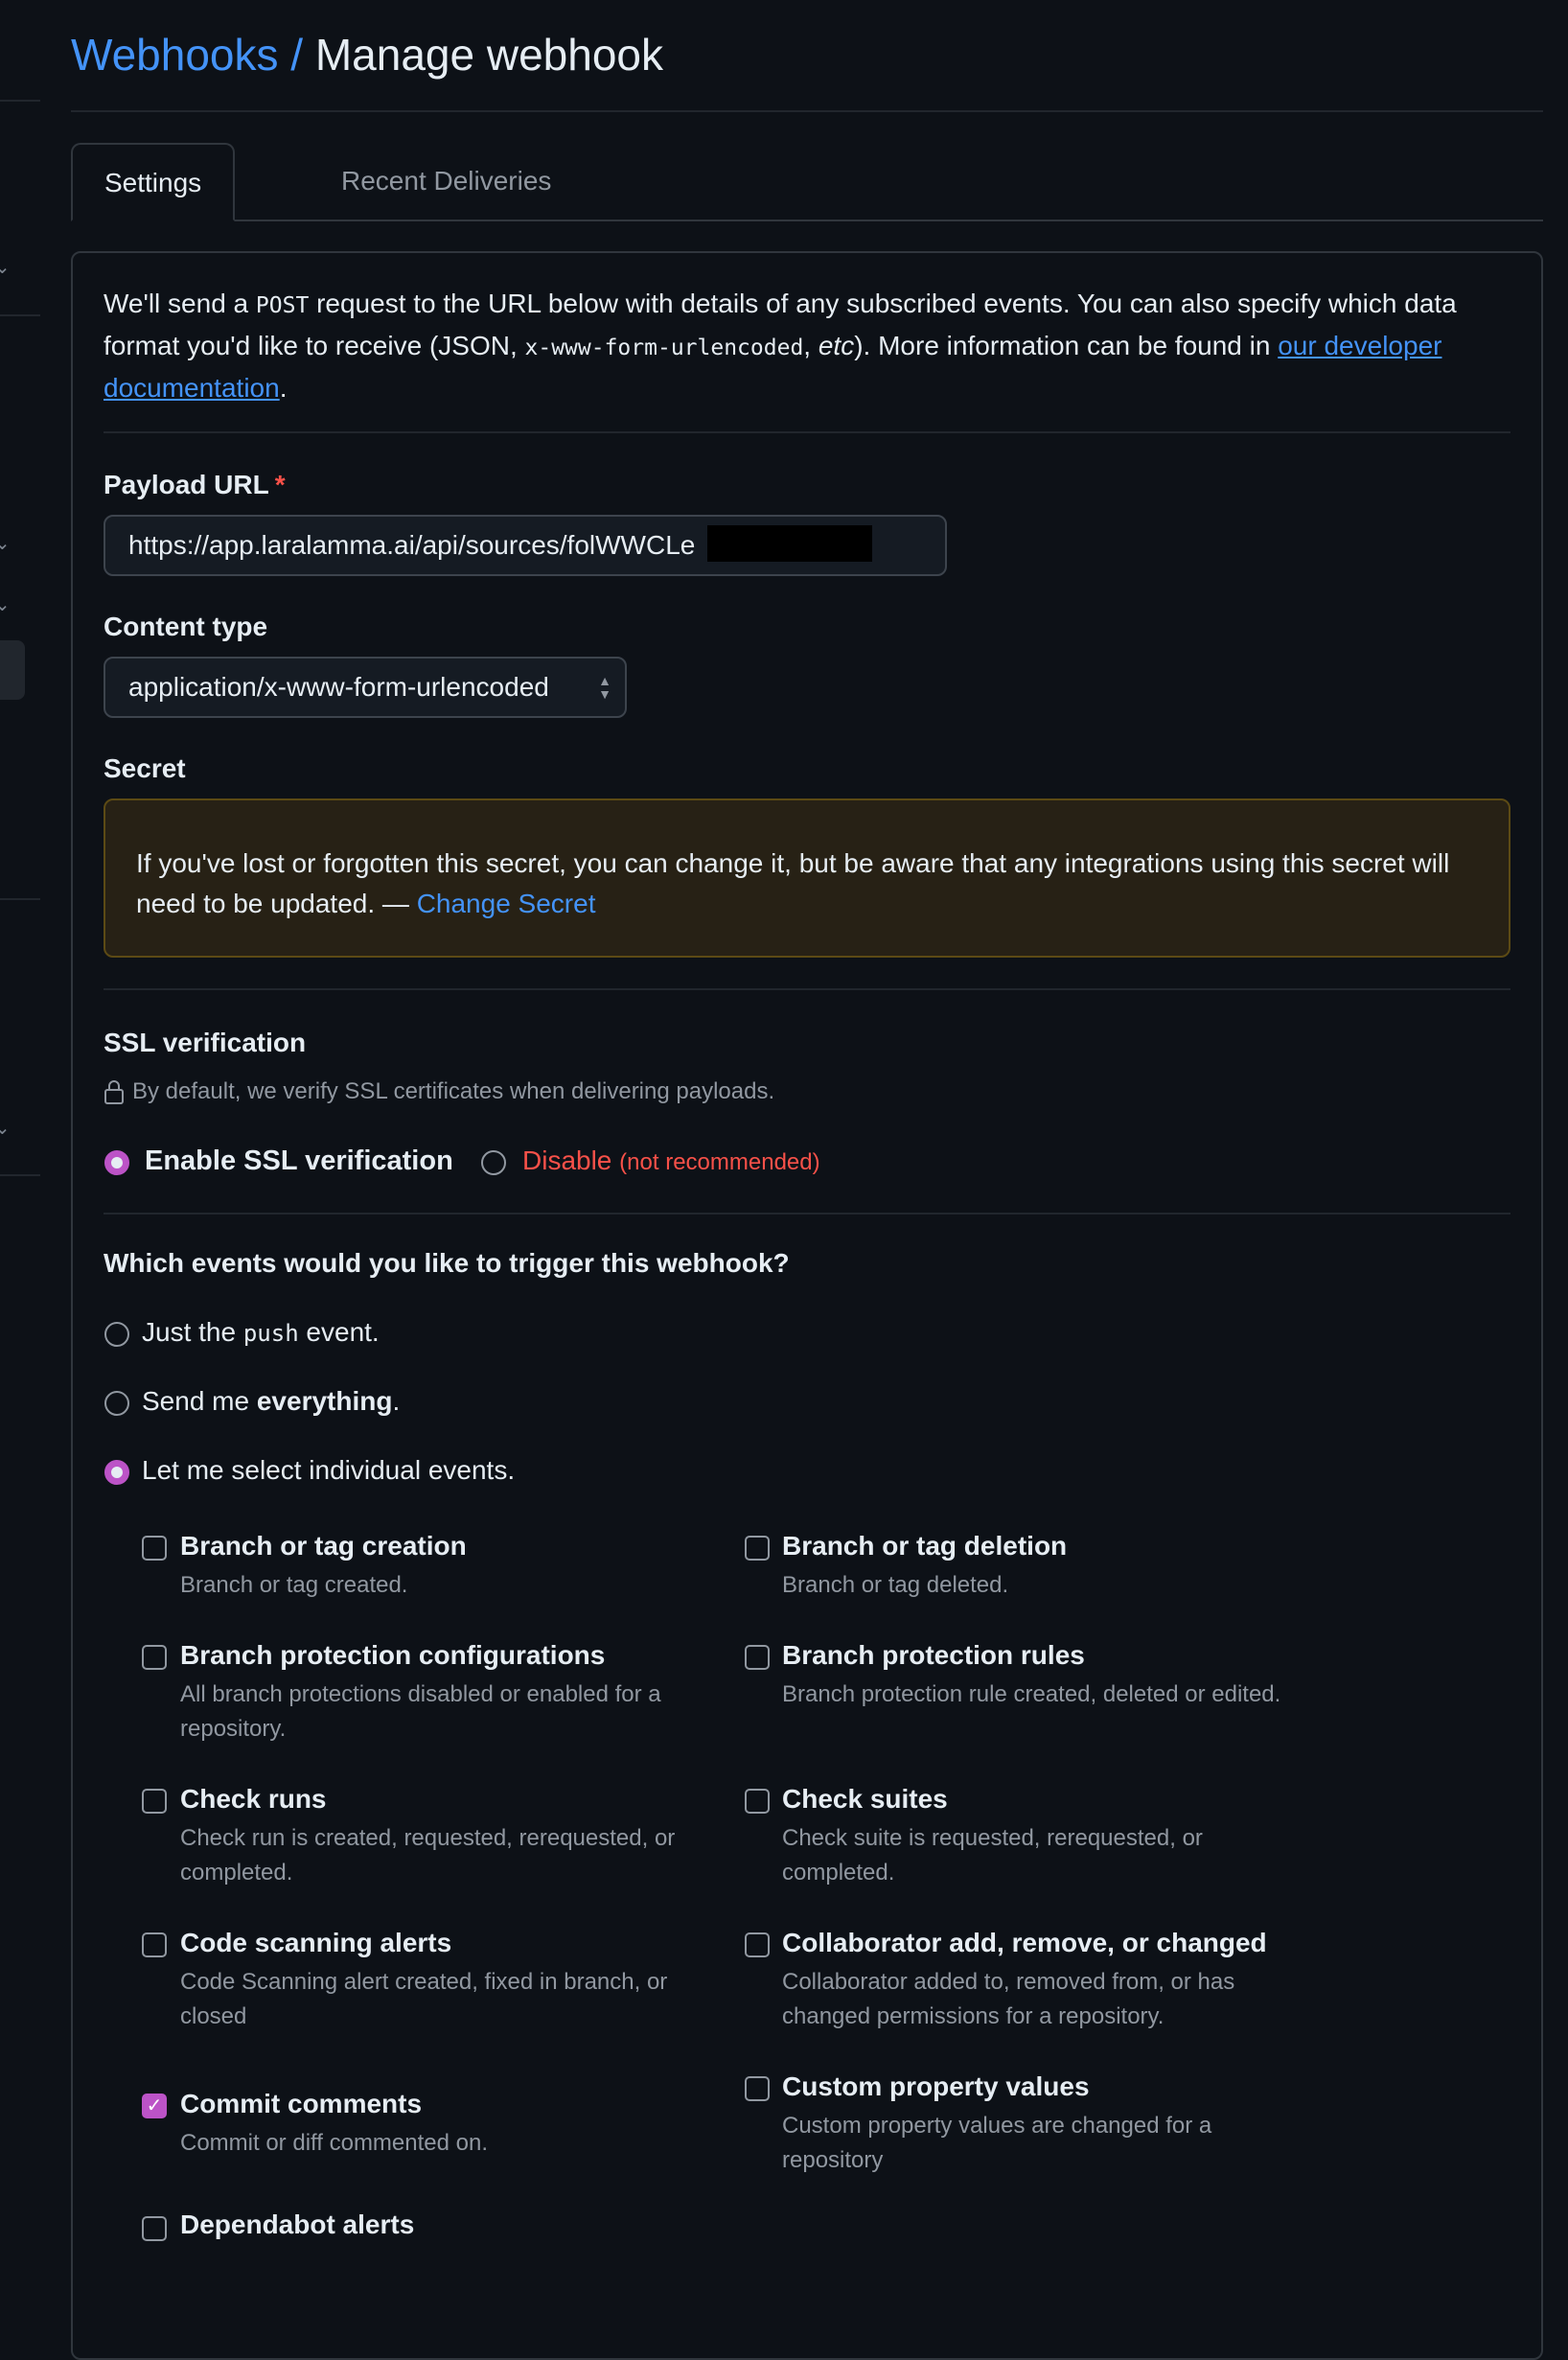  Describe the element at coordinates (294, 1585) in the screenshot. I see `event-description: Branch or tag created.` at that location.